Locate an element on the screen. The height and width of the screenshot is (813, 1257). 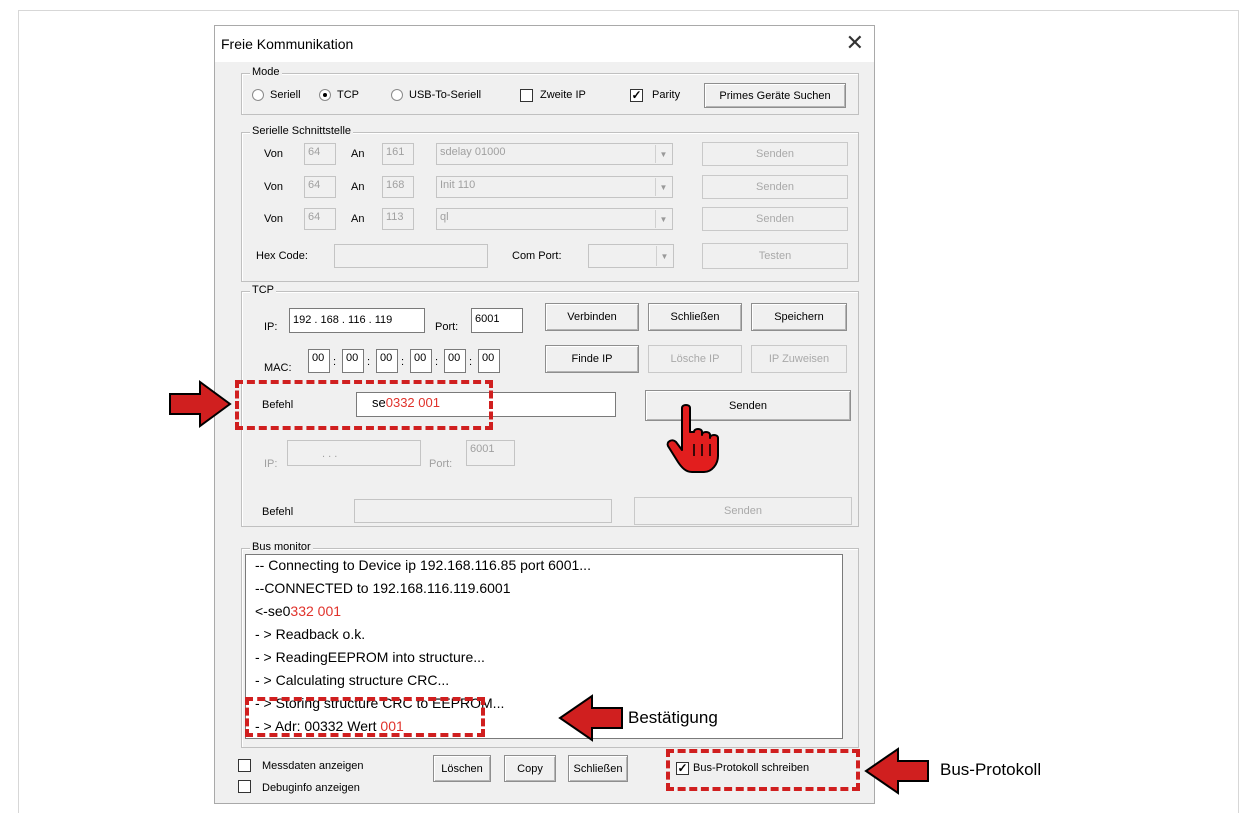
parity-checkbox: ✓ is located at coordinates (636, 95).